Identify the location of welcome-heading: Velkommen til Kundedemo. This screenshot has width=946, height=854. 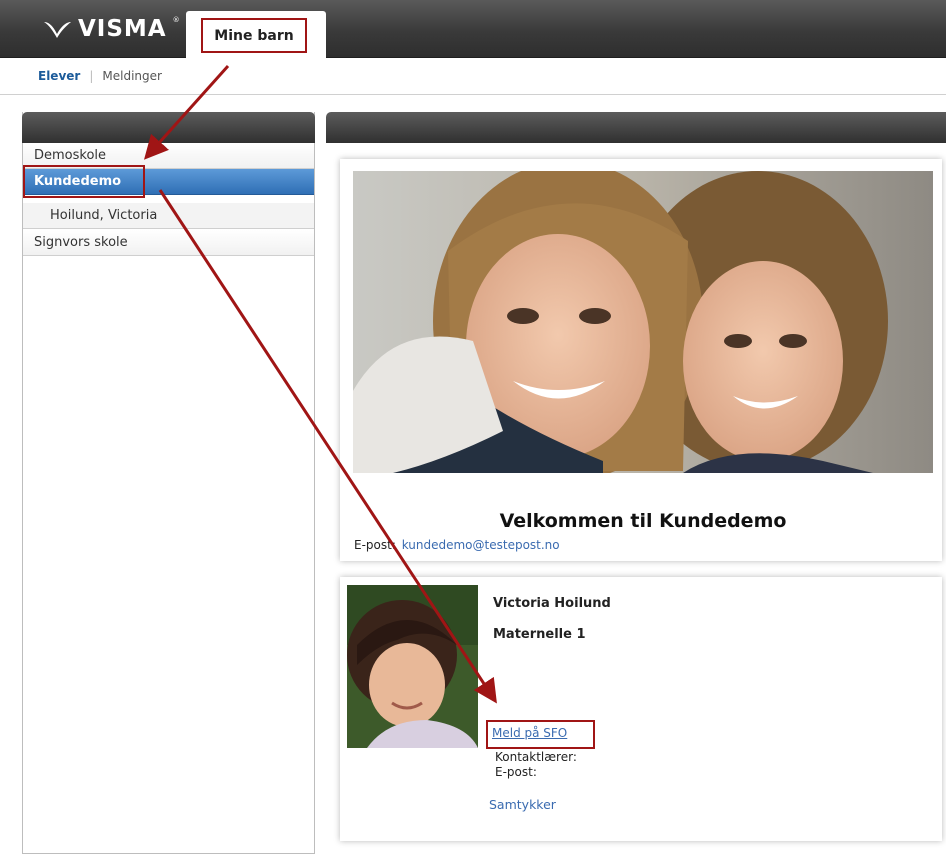
(643, 521).